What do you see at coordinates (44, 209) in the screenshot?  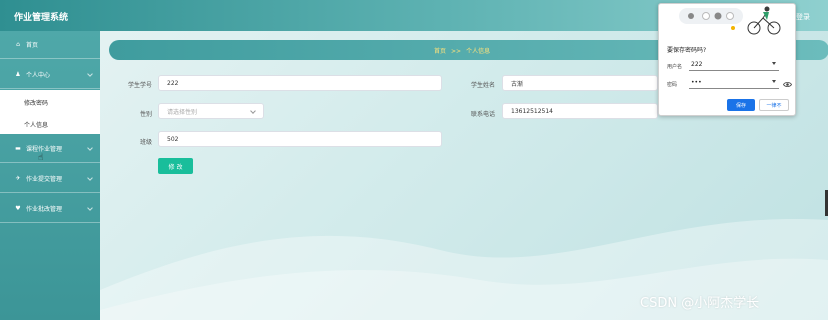 I see `sidebar-item-label: 作业批改管理` at bounding box center [44, 209].